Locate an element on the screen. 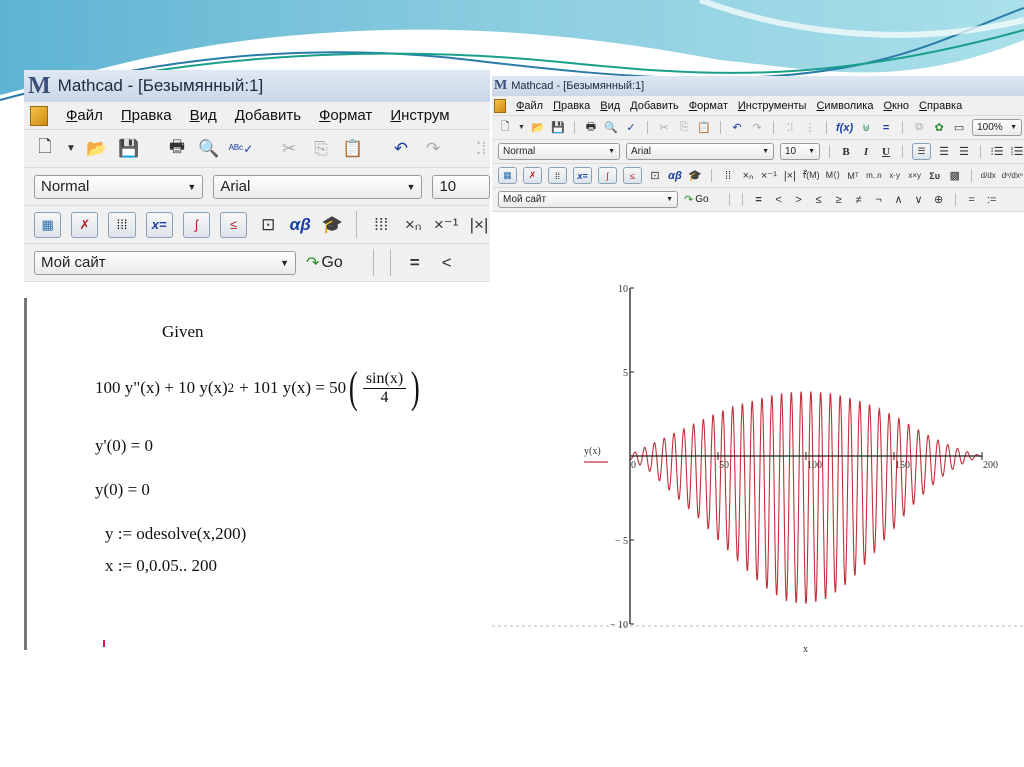  transpose-icon: Mᵀ is located at coordinates (853, 176).